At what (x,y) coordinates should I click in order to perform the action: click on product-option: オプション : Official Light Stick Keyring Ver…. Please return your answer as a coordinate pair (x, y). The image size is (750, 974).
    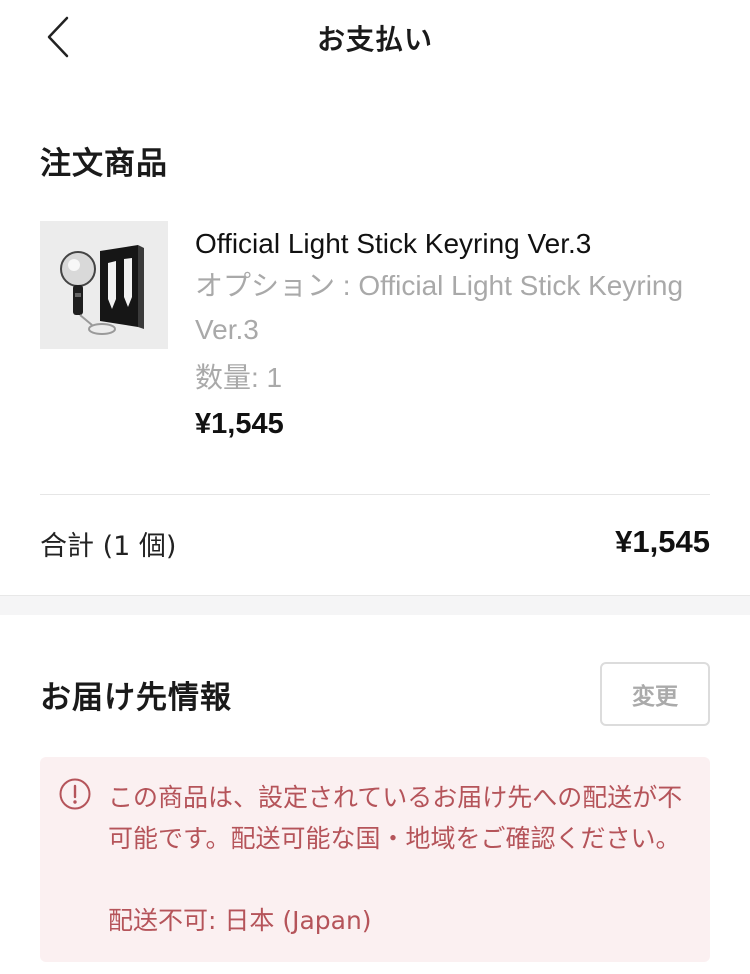
    Looking at the image, I should click on (439, 307).